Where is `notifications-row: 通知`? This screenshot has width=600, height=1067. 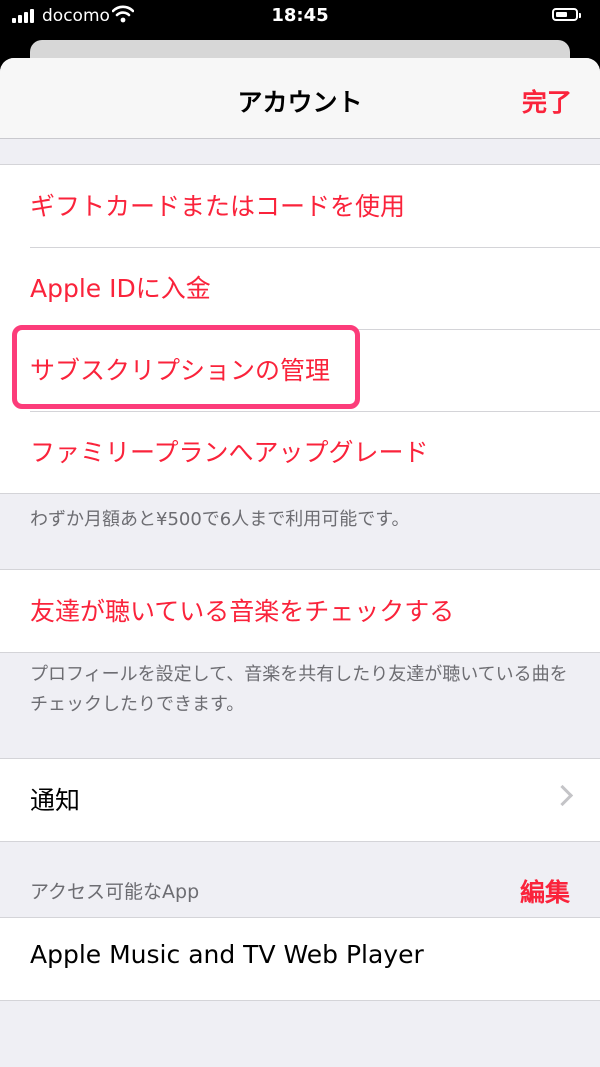 notifications-row: 通知 is located at coordinates (300, 800).